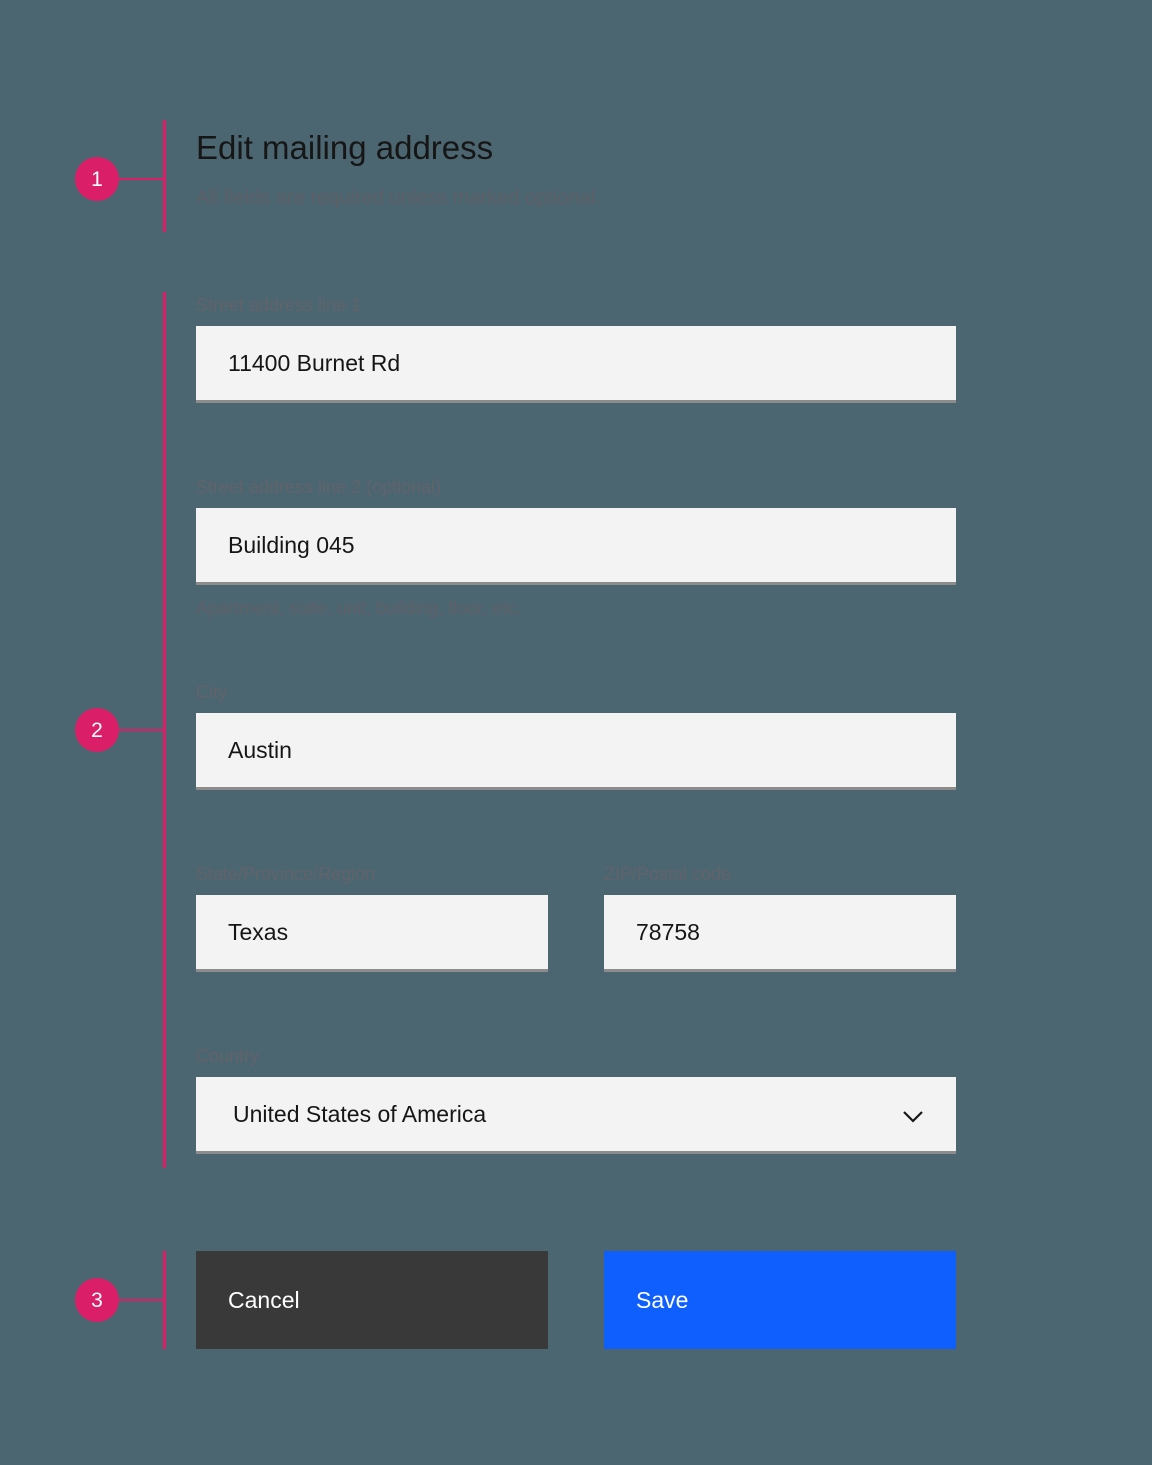 The image size is (1152, 1465). What do you see at coordinates (345, 147) in the screenshot?
I see `page-title: Edit mailing address` at bounding box center [345, 147].